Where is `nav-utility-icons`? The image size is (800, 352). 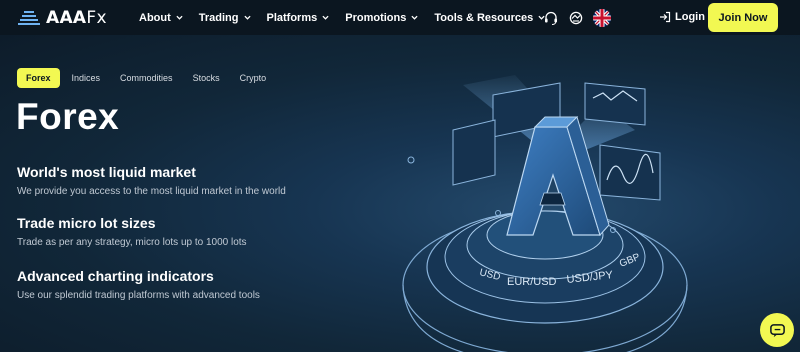
nav-utility-icons is located at coordinates (577, 18).